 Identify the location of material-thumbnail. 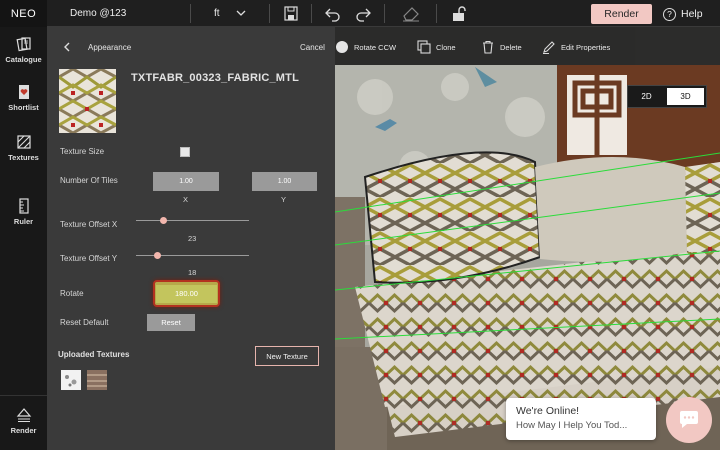
(87, 101).